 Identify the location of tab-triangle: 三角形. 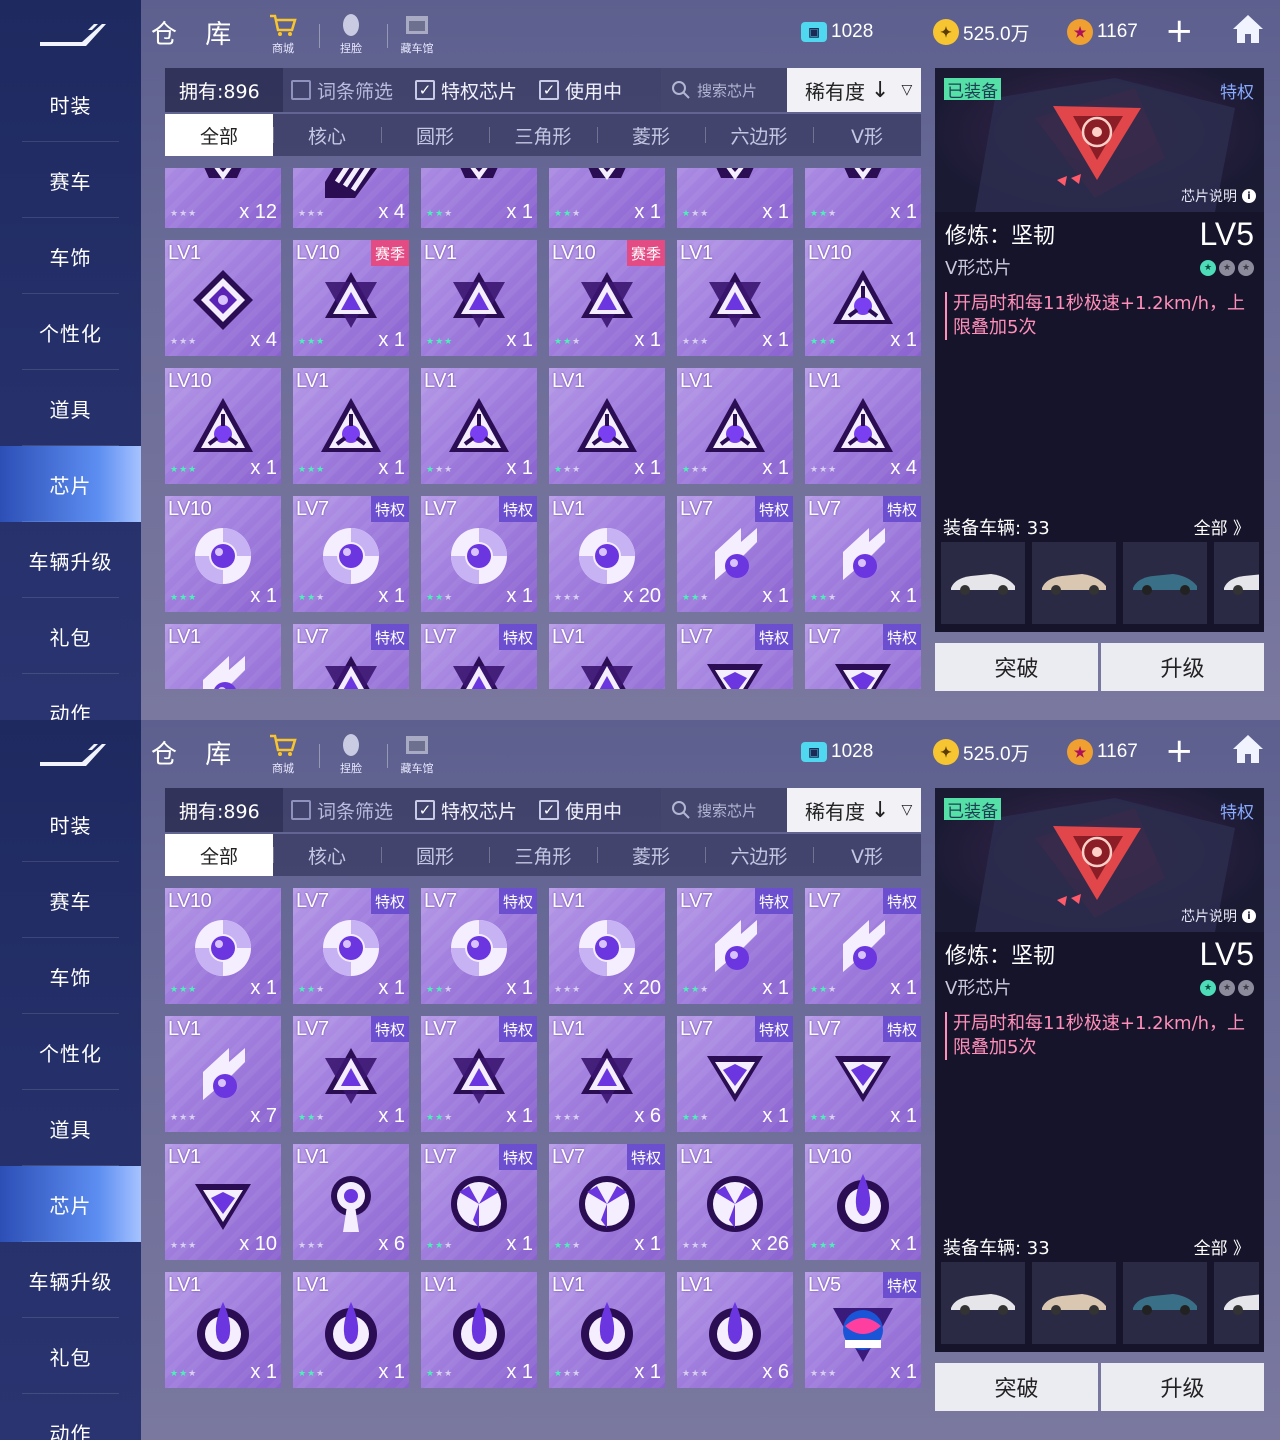
(543, 855).